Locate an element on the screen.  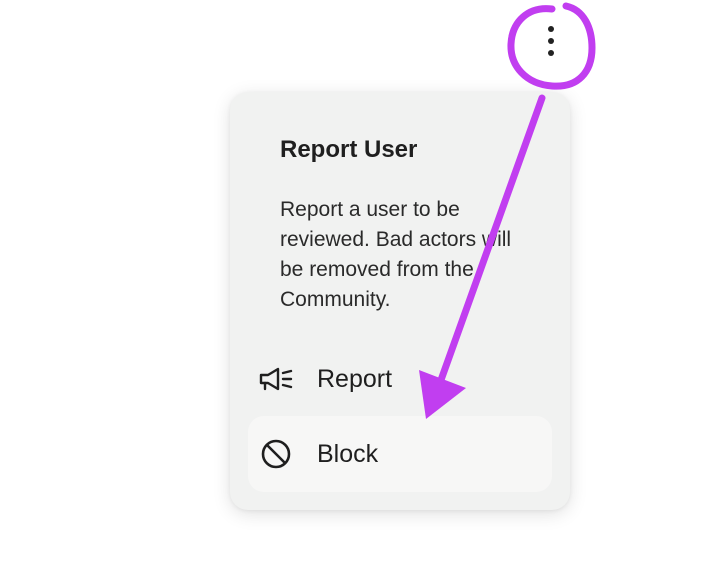
more-options-button is located at coordinates (551, 41).